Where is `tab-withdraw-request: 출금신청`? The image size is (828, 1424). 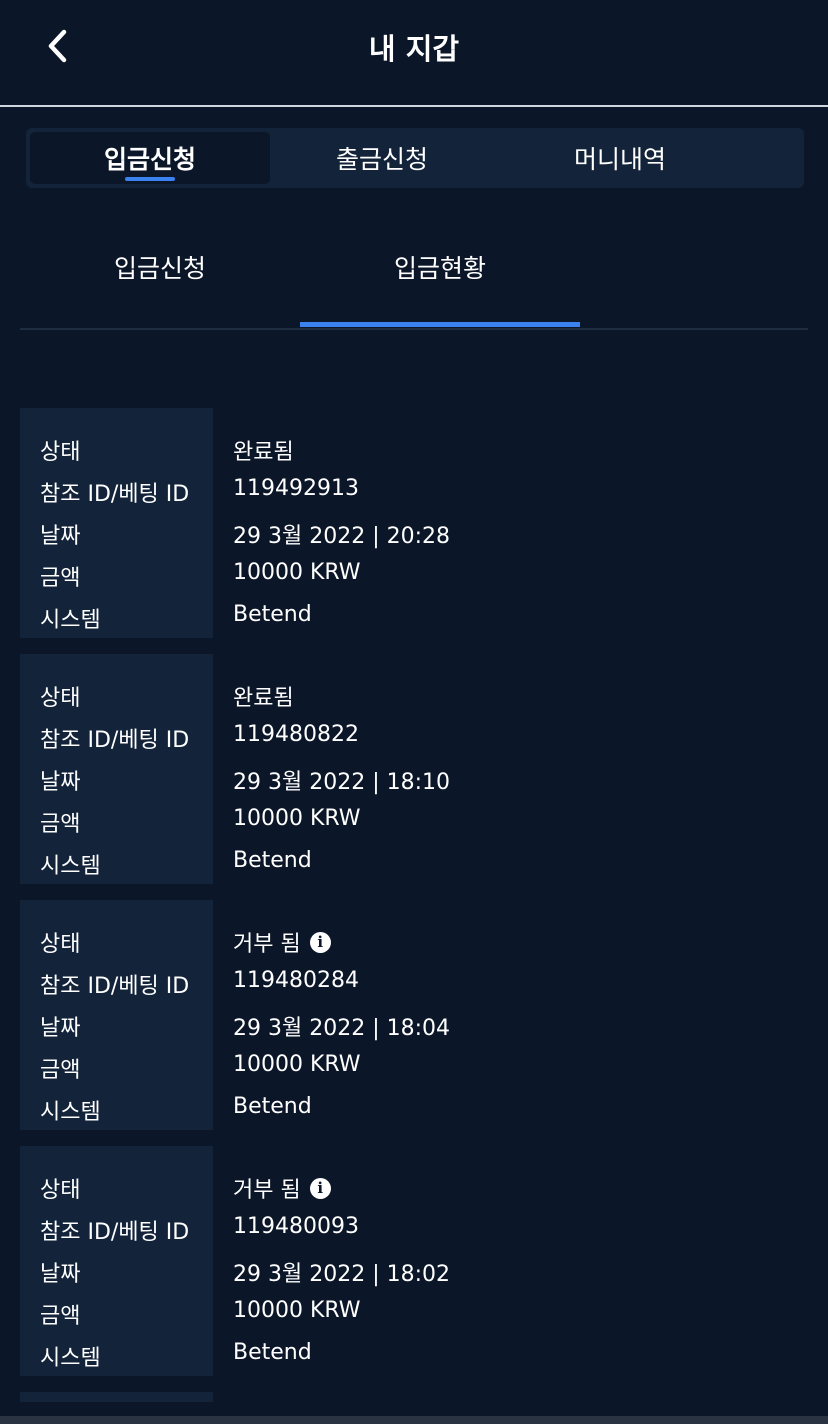
tab-withdraw-request: 출금신청 is located at coordinates (382, 158).